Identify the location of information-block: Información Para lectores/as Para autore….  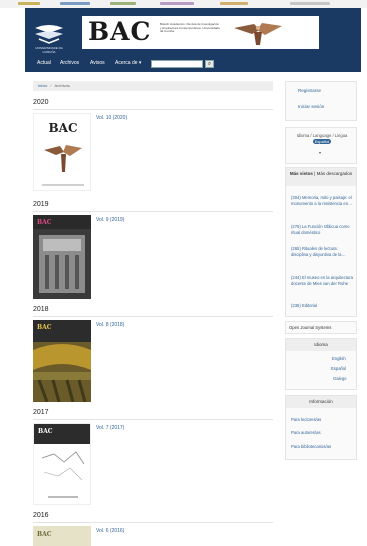
(321, 427).